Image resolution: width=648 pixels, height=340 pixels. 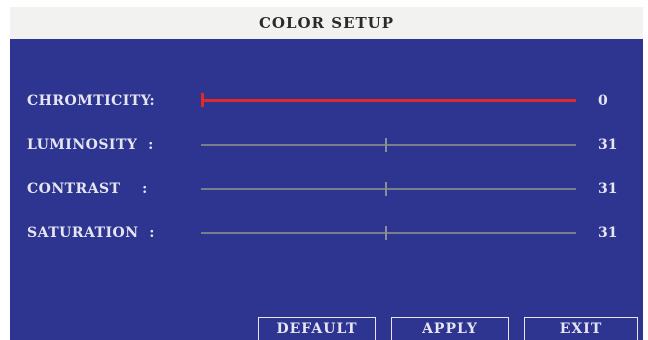 I want to click on saturation-slider-thumb, so click(x=386, y=233).